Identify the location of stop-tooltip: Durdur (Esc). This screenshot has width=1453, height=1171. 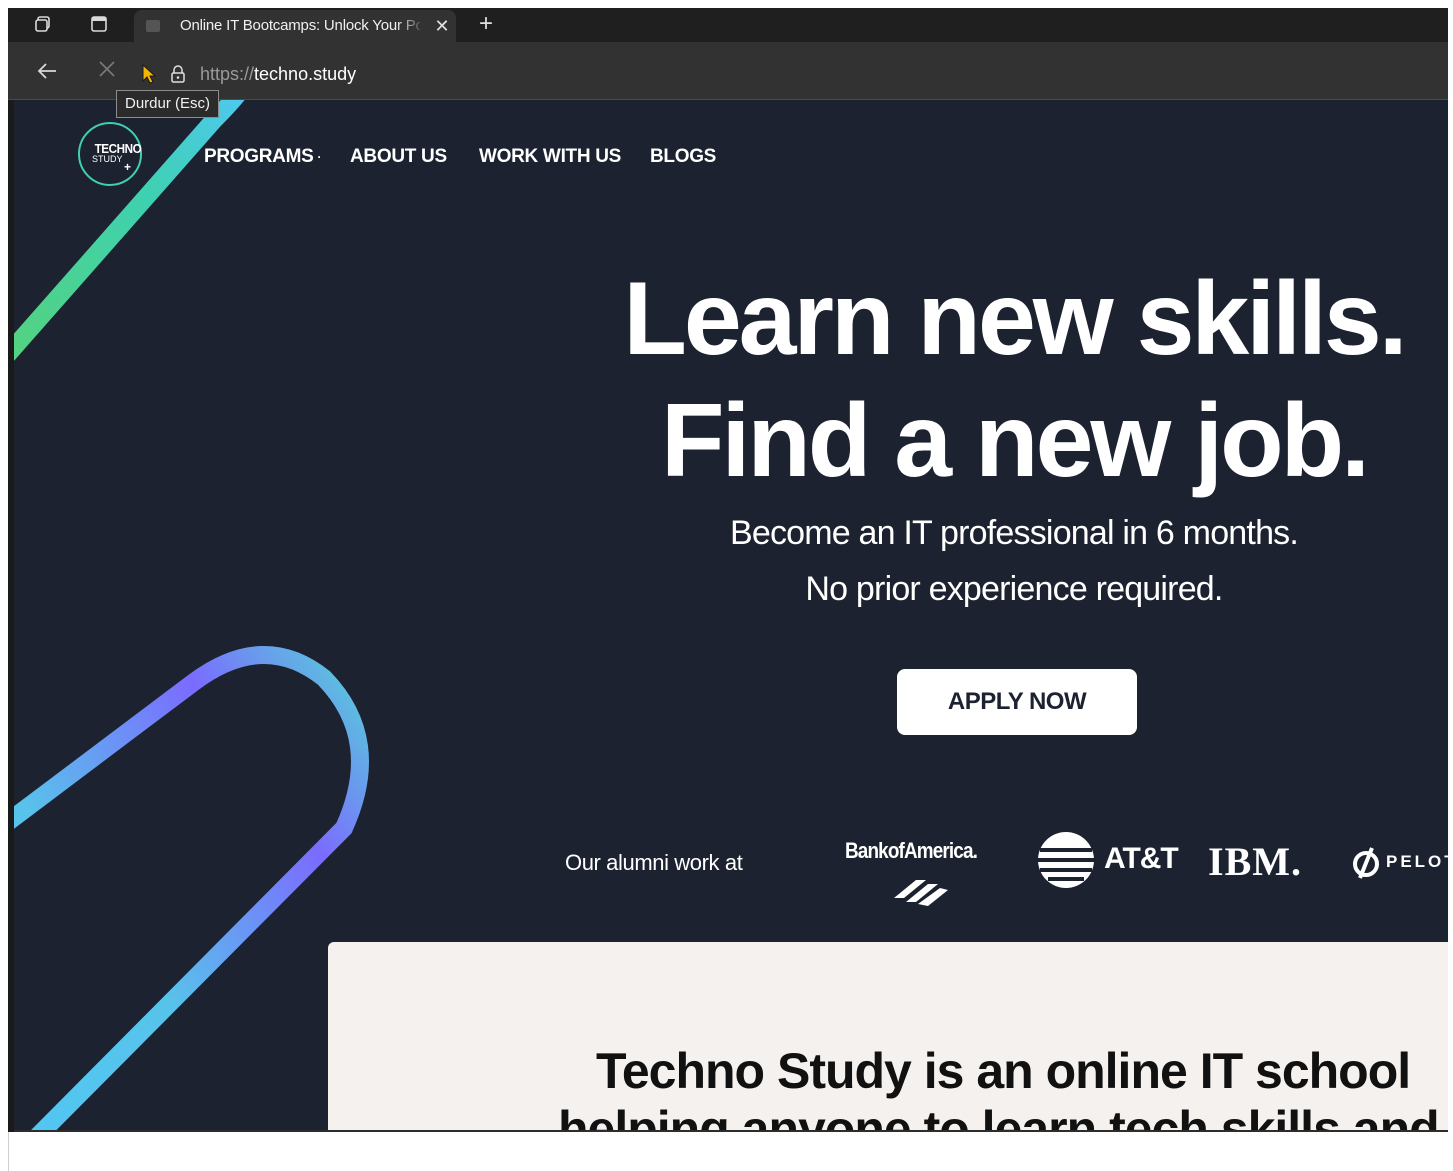
(168, 104).